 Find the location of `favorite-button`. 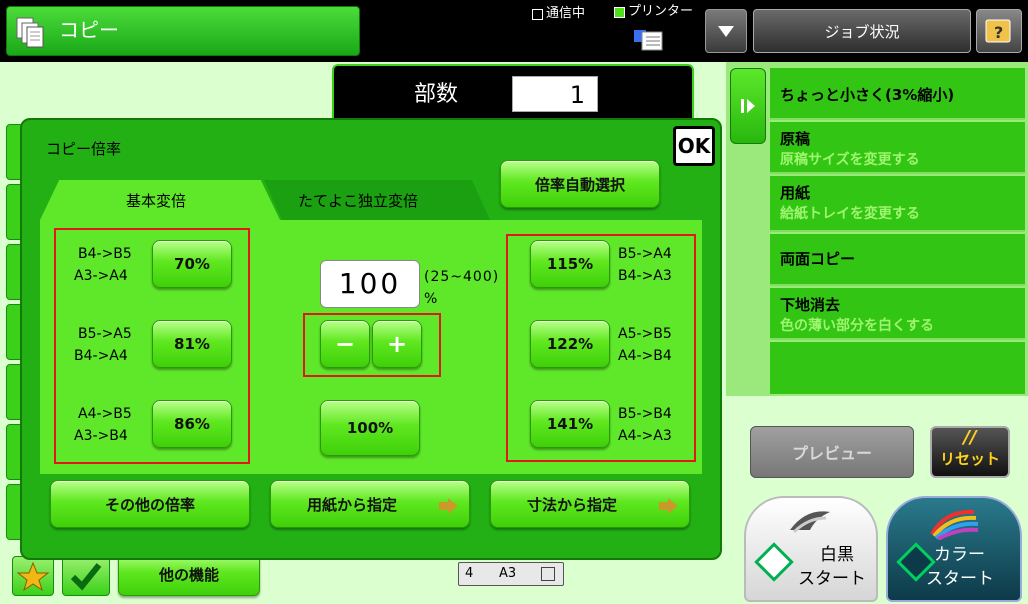

favorite-button is located at coordinates (33, 576).